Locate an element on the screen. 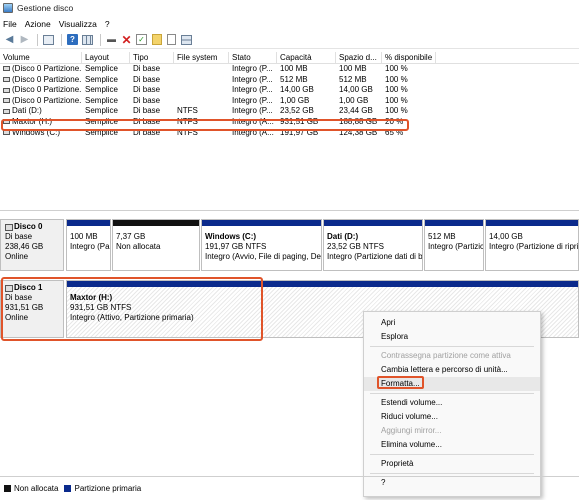  table-cell: 23,52 GB is located at coordinates (306, 111).